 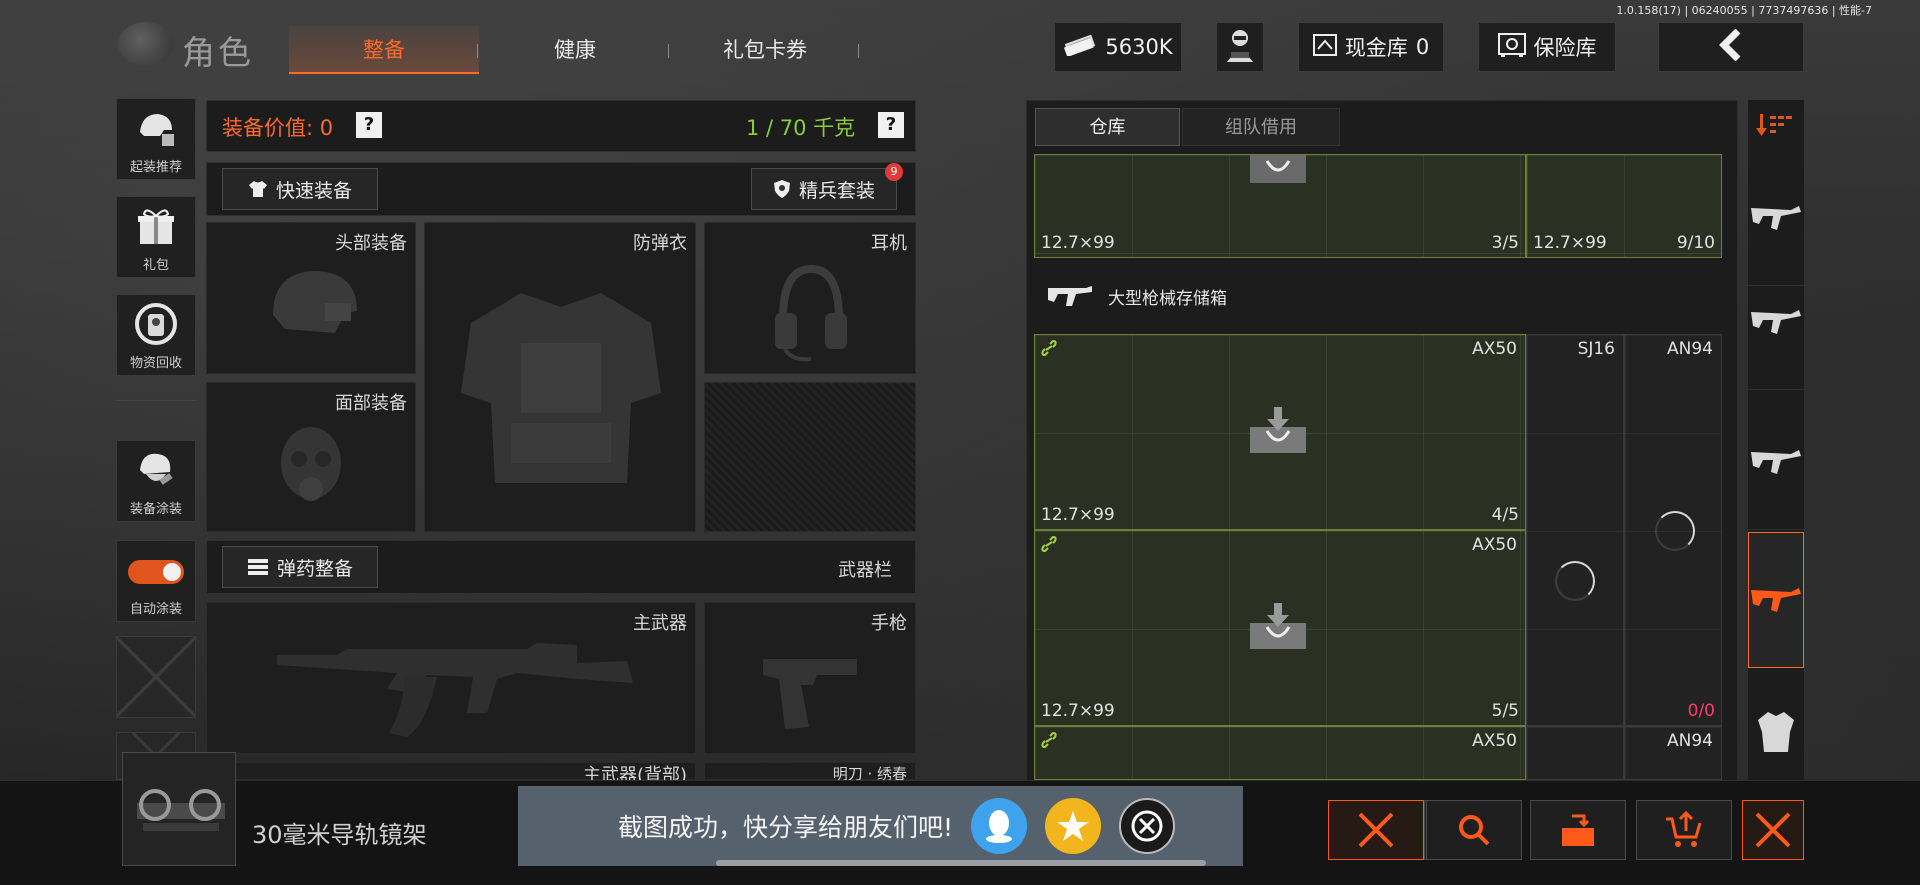 What do you see at coordinates (268, 128) in the screenshot?
I see `equipment-value-label: 装备价值:` at bounding box center [268, 128].